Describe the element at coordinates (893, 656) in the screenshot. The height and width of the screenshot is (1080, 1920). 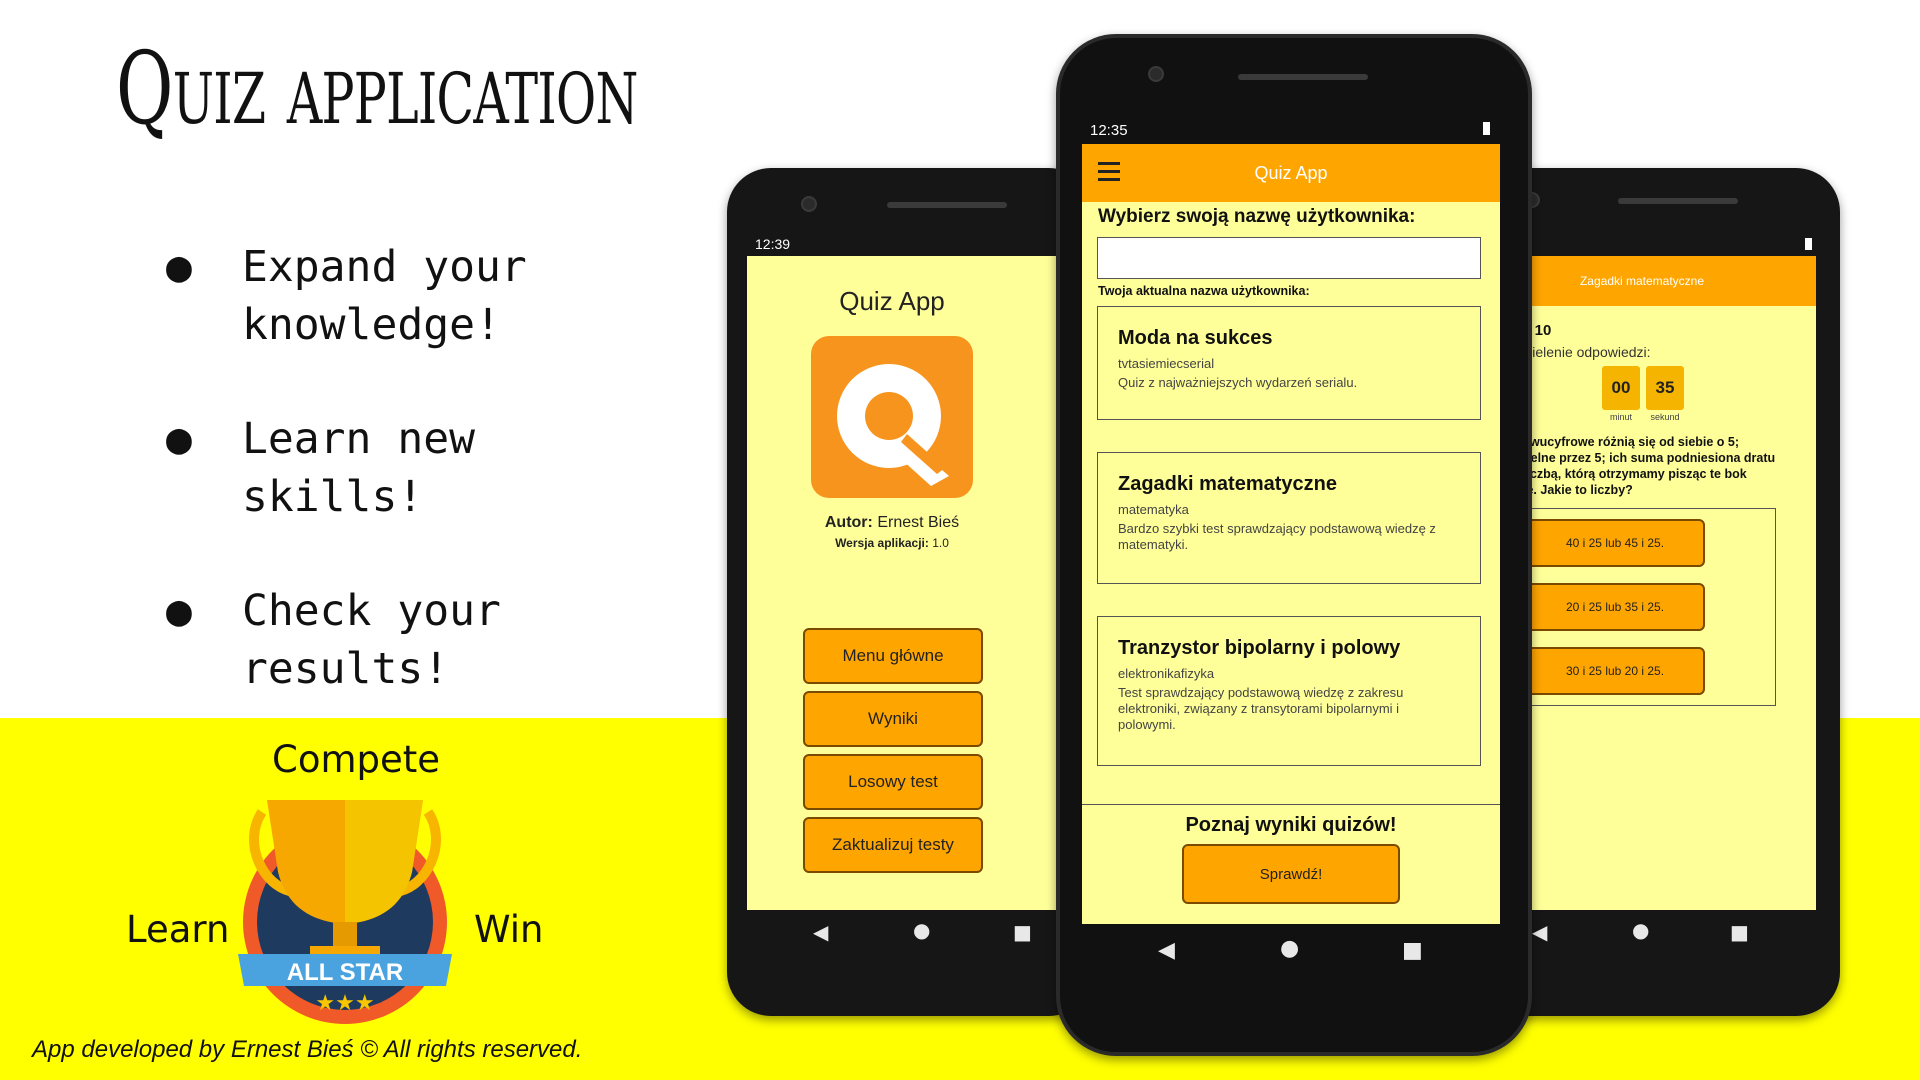
I see `main-menu-button: Menu główne` at that location.